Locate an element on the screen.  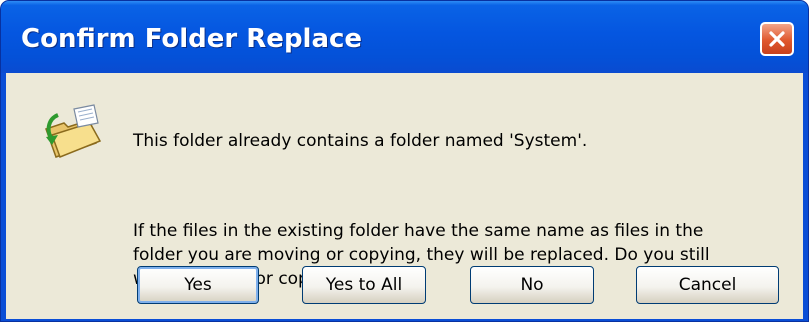
folder-move-icon is located at coordinates (74, 133).